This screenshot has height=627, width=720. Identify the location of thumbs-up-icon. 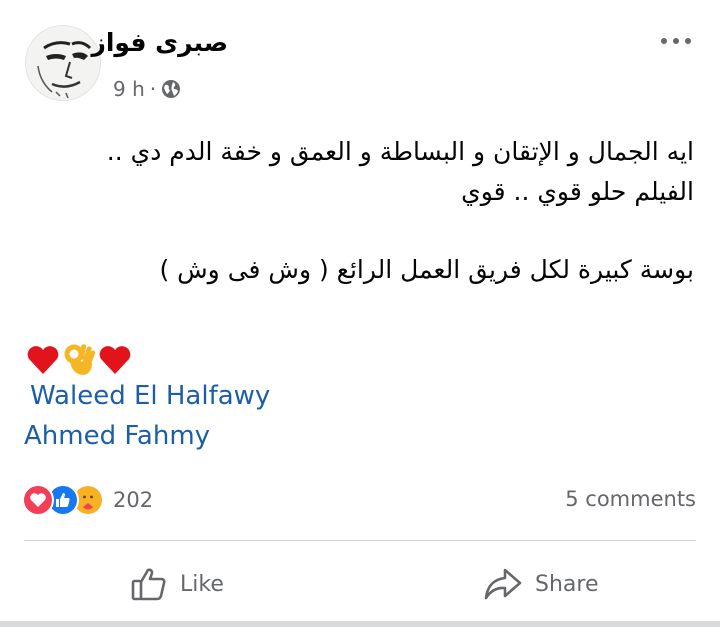
(148, 584).